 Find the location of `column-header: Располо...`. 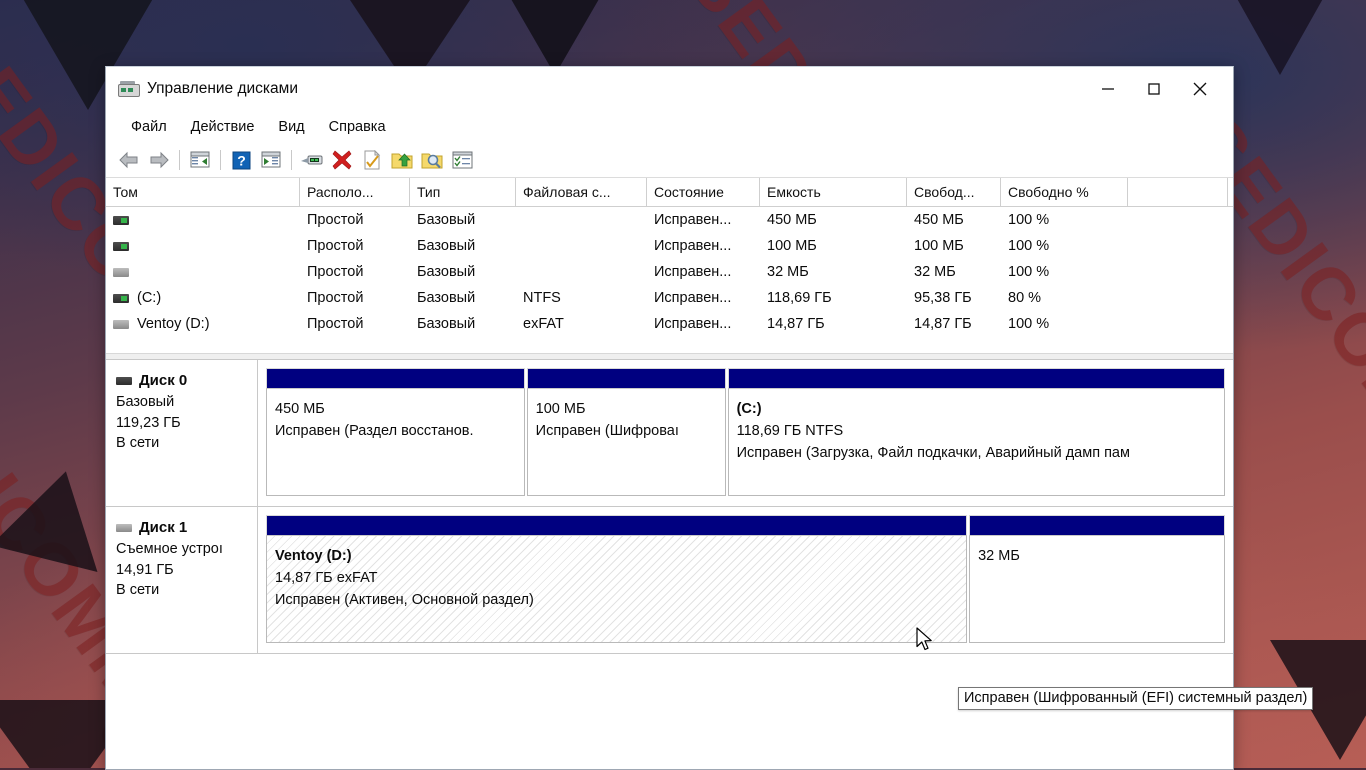

column-header: Располо... is located at coordinates (355, 192).